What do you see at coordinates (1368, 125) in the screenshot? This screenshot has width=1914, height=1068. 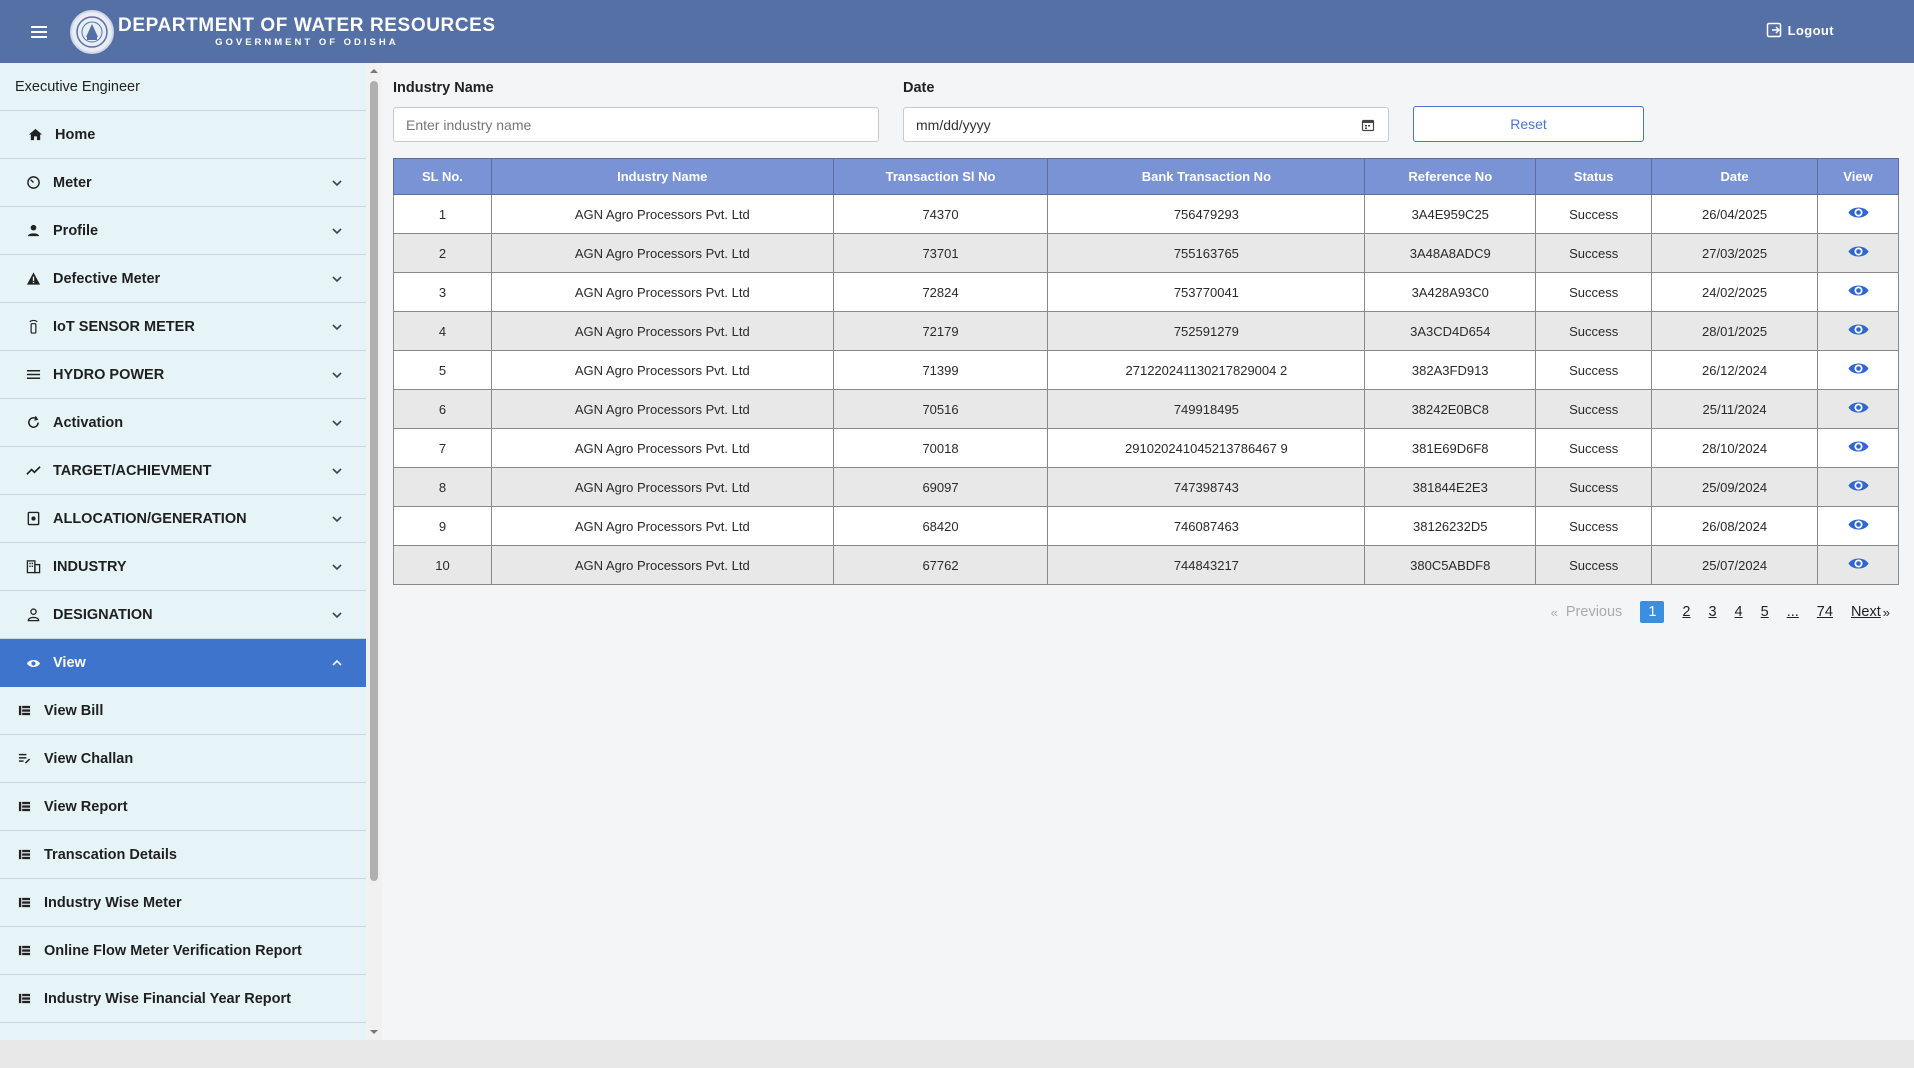 I see `calendar-icon` at bounding box center [1368, 125].